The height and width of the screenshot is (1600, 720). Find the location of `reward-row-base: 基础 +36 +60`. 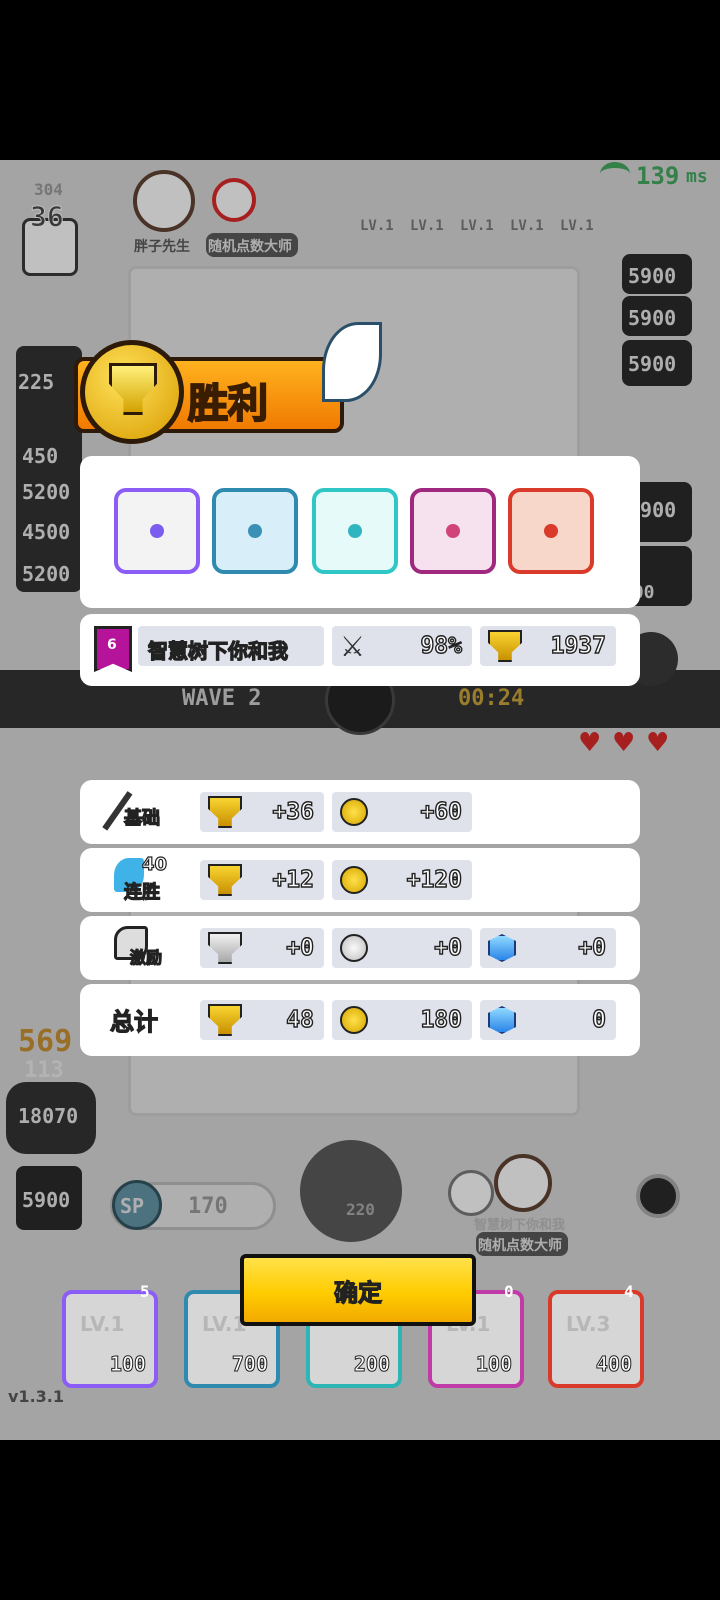

reward-row-base: 基础 +36 +60 is located at coordinates (360, 812).